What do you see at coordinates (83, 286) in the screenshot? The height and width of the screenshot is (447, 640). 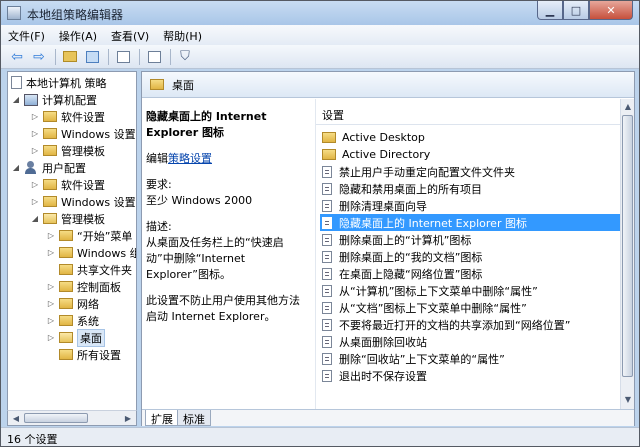 I see `tree-item-control-panel: ▷ 控制面板` at bounding box center [83, 286].